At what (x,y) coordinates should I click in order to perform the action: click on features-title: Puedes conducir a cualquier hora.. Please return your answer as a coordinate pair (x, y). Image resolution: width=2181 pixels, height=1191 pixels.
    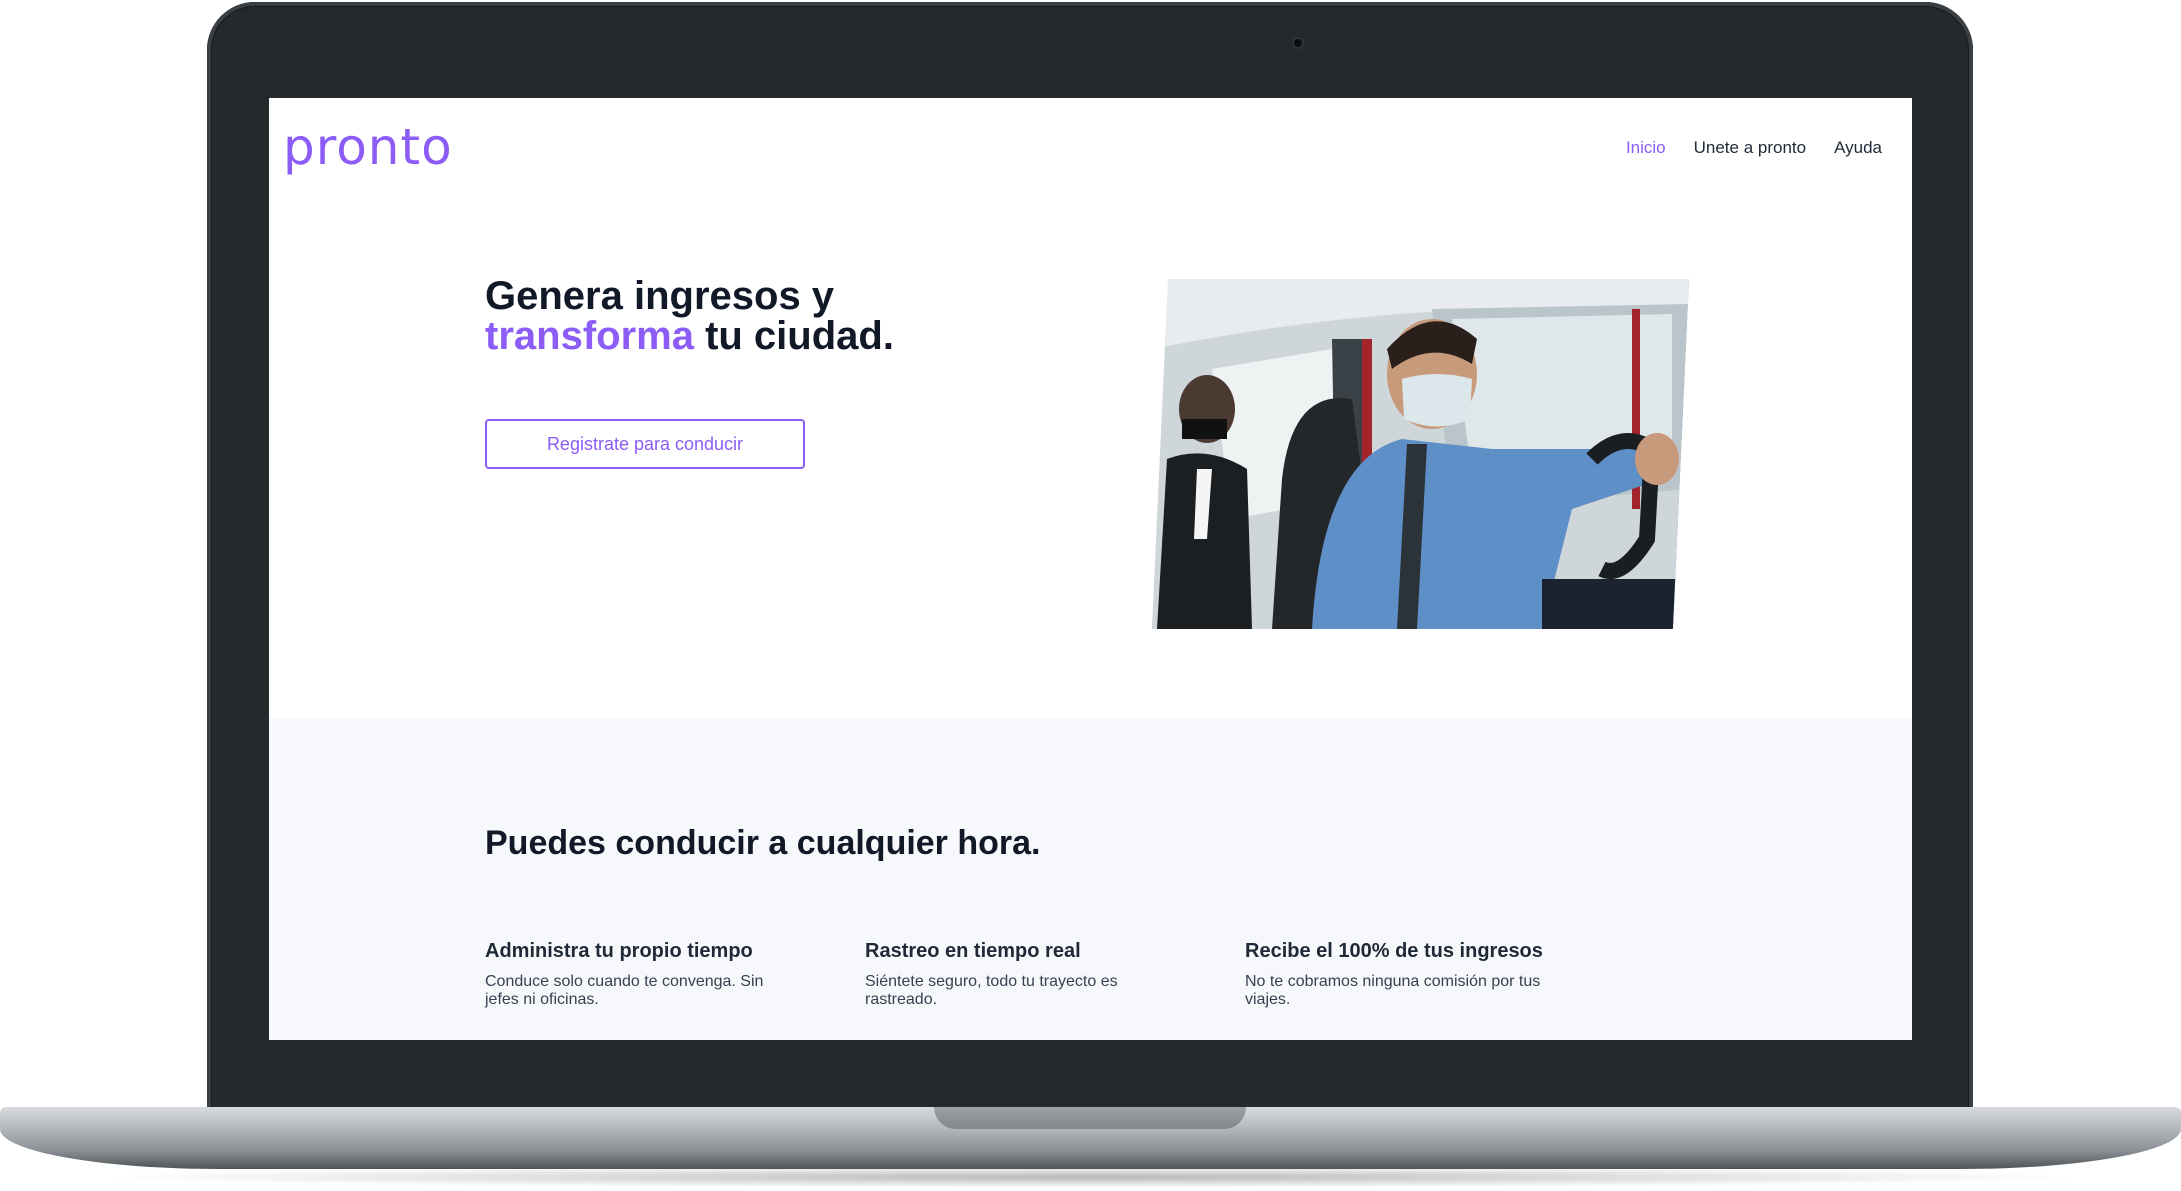
    Looking at the image, I should click on (763, 843).